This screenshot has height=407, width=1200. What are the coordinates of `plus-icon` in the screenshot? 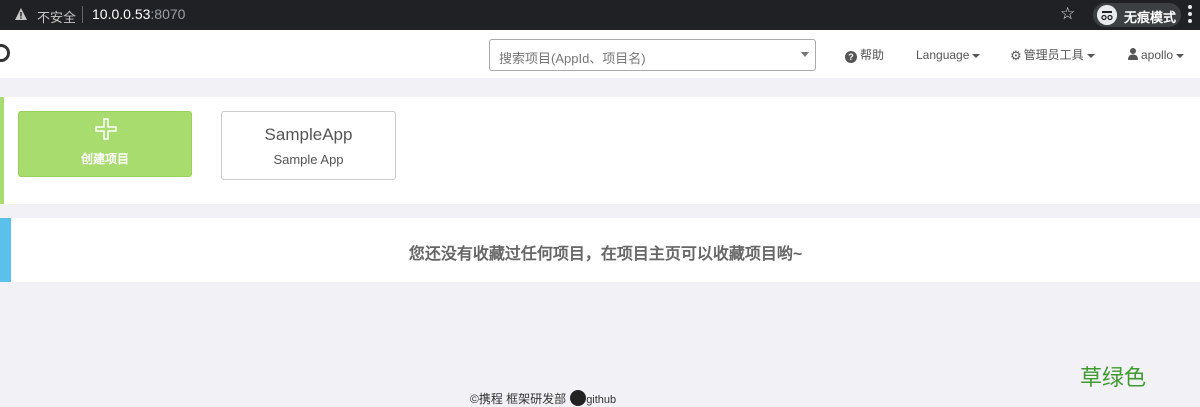 It's located at (106, 129).